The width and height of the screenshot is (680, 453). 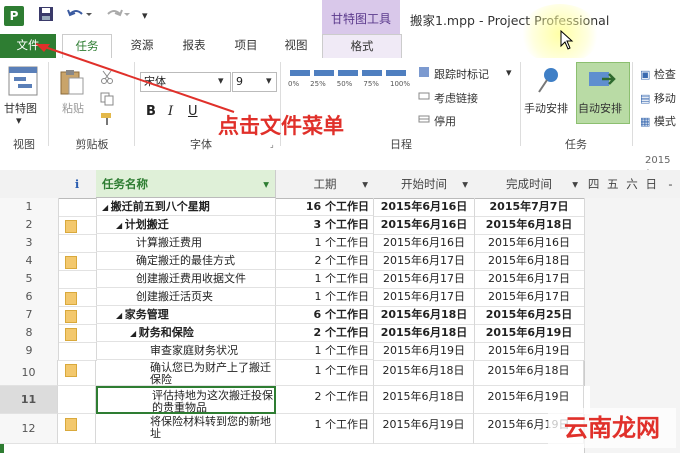 I want to click on duration-cell: 6 个工作日, so click(x=325, y=315).